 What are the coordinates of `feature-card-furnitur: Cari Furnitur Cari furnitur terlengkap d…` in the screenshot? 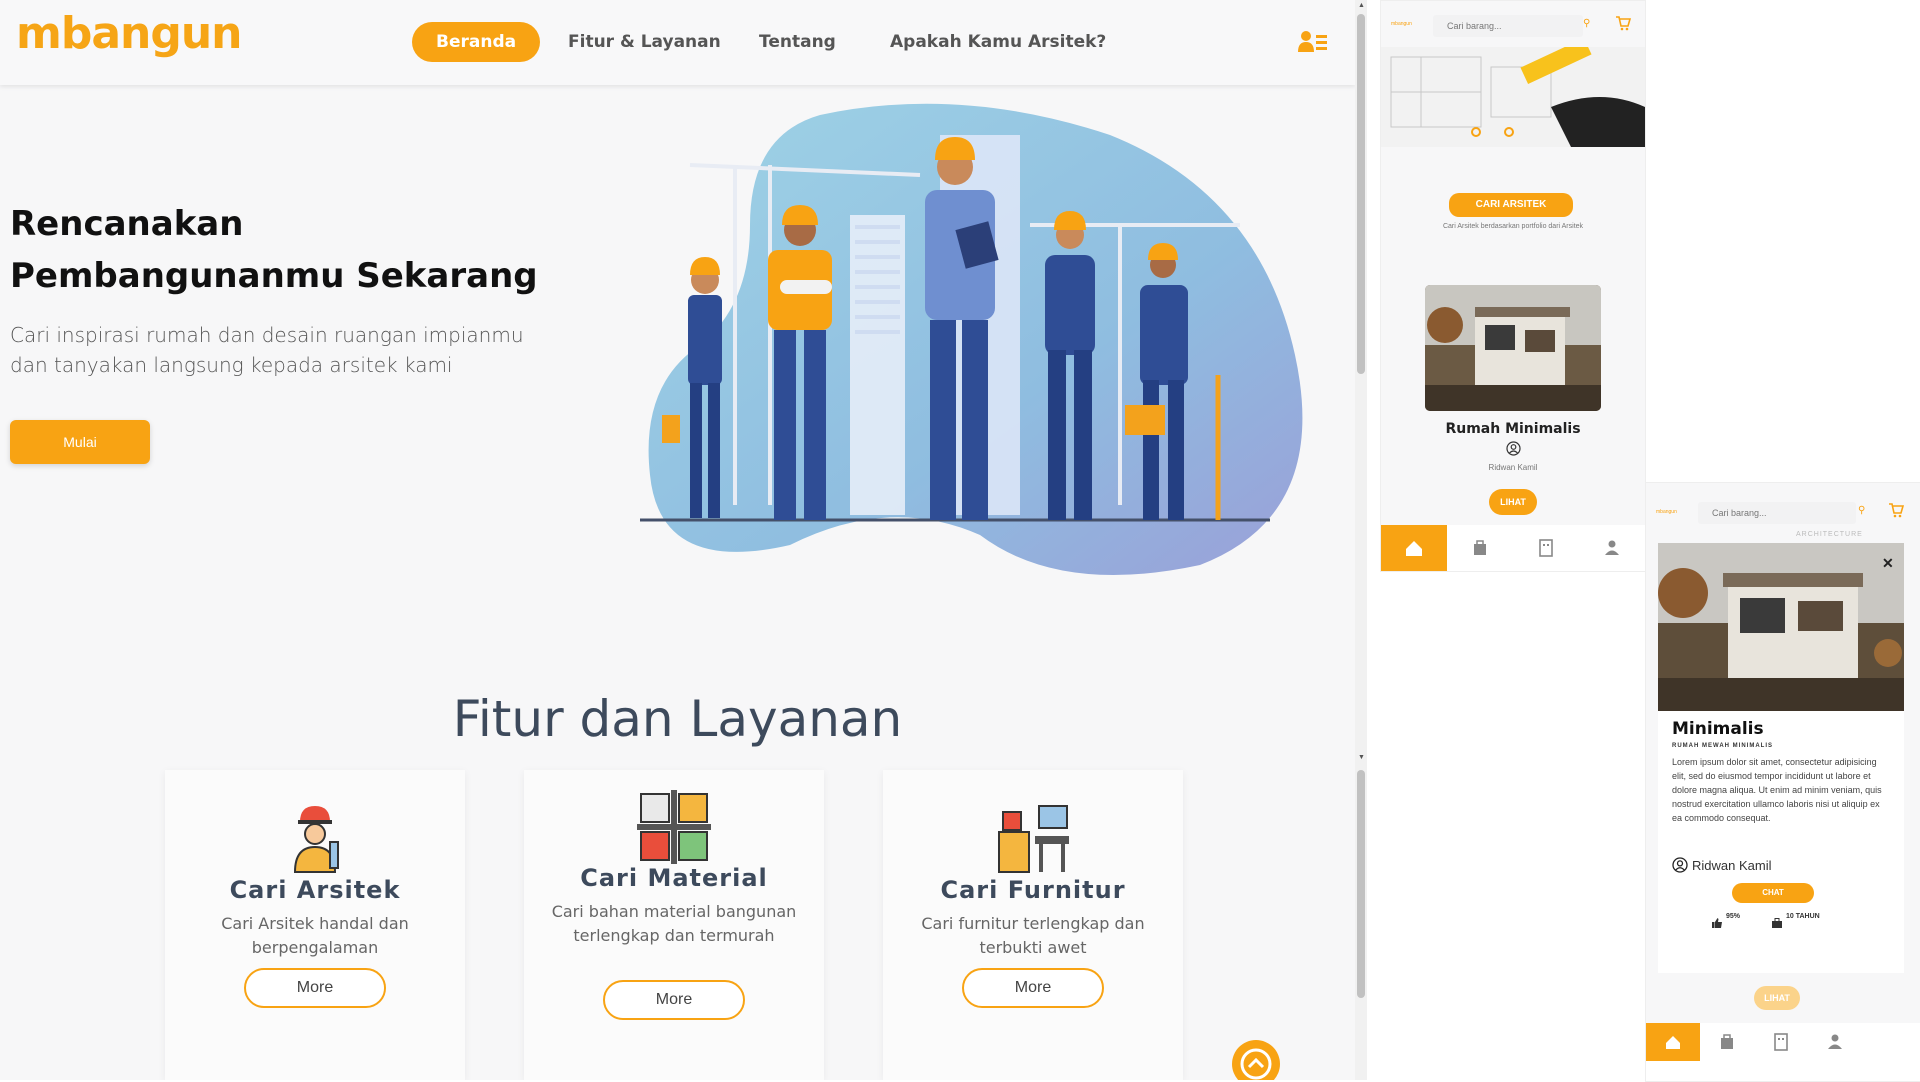 It's located at (1033, 925).